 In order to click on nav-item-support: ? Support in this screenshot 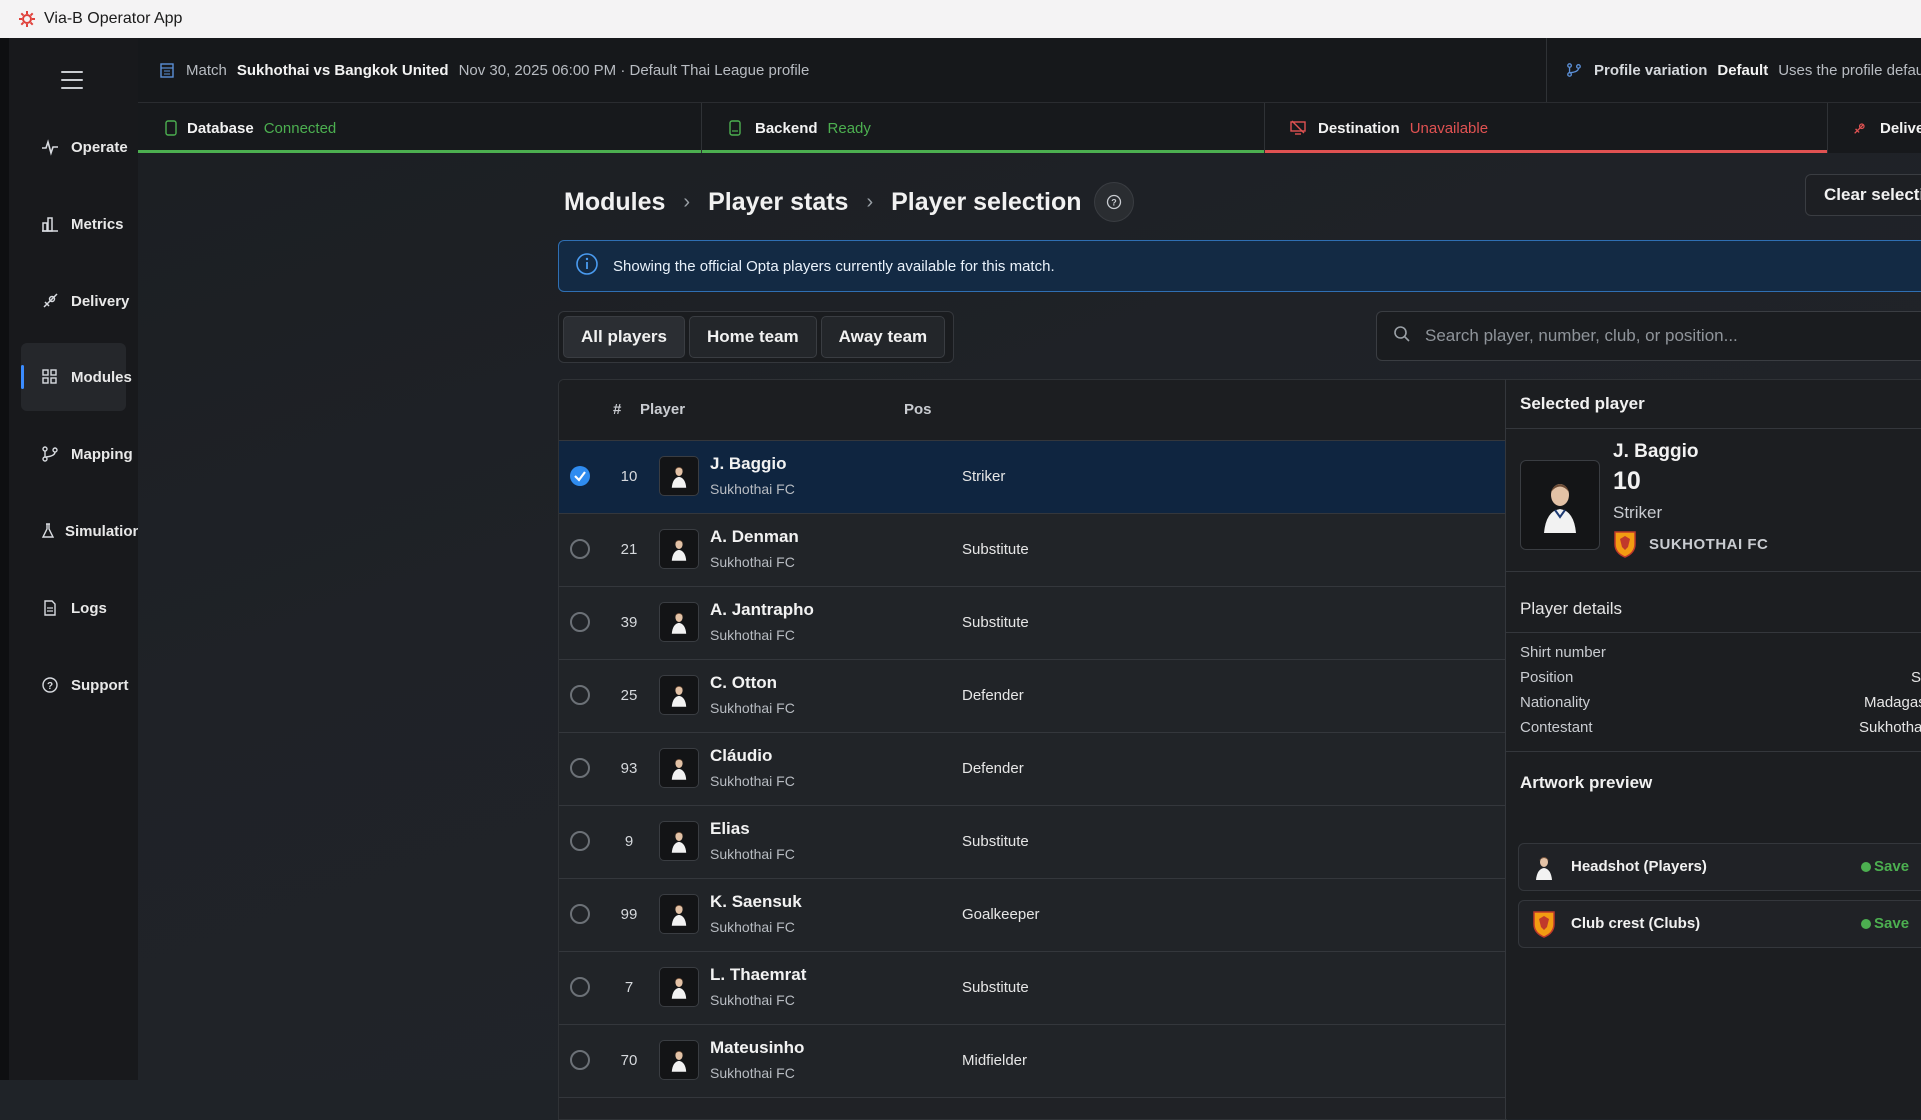, I will do `click(75, 685)`.